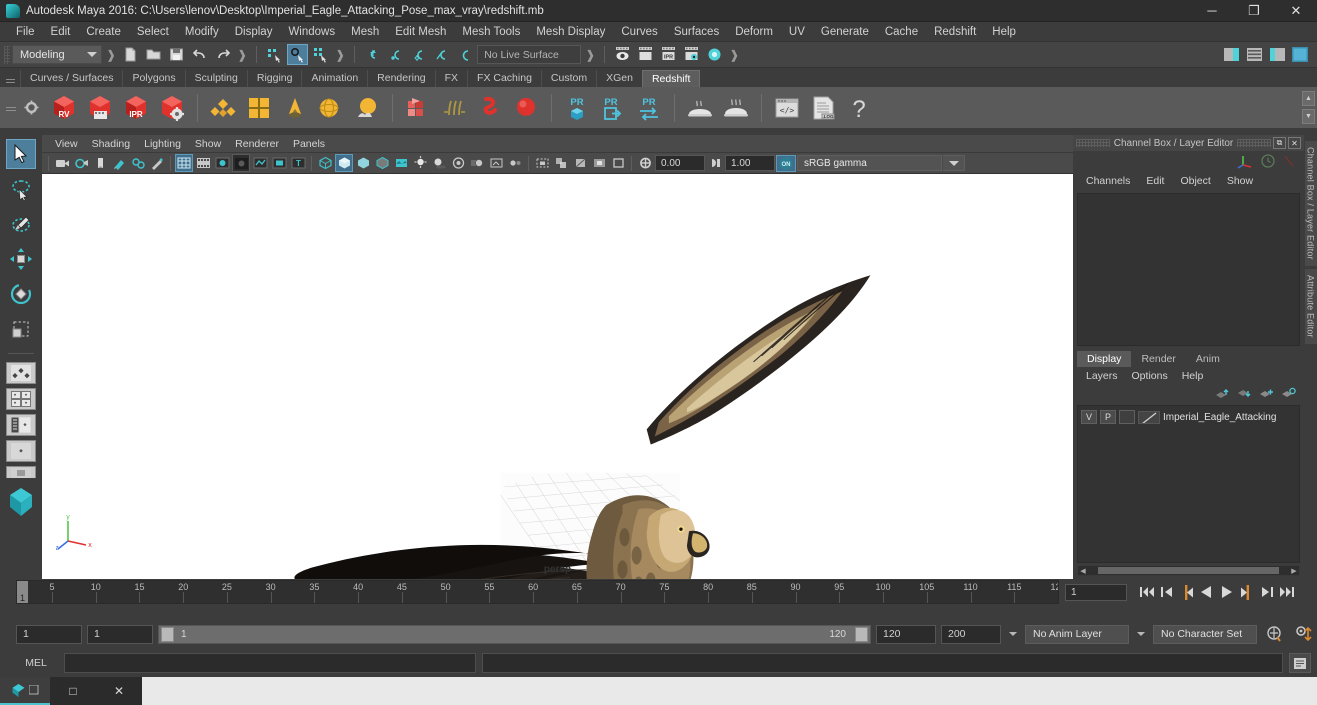 This screenshot has height=705, width=1317. What do you see at coordinates (845, 32) in the screenshot?
I see `menu-generate: Generate` at bounding box center [845, 32].